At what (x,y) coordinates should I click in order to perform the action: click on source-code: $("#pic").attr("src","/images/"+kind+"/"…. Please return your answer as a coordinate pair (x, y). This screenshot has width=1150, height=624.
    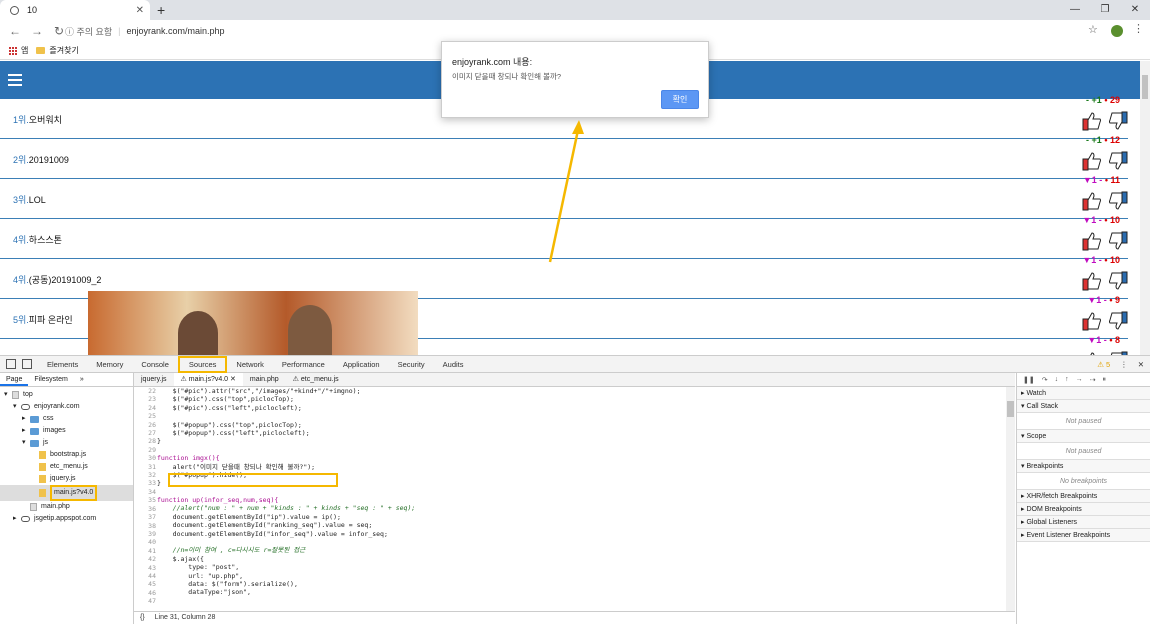
    Looking at the image, I should click on (286, 496).